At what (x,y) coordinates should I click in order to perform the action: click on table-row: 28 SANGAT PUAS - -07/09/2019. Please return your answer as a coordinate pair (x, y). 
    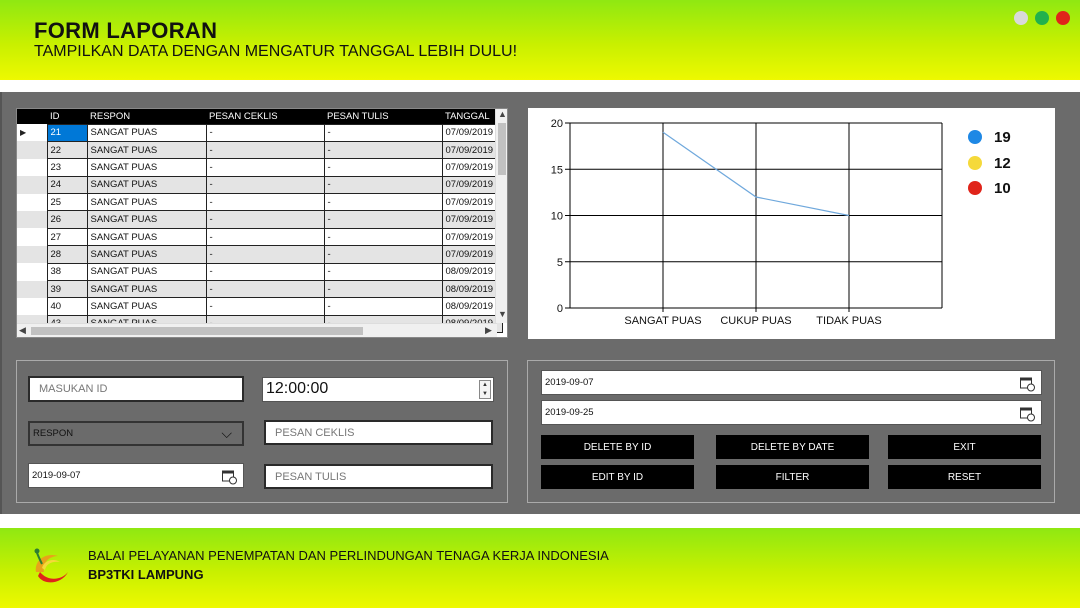
    Looking at the image, I should click on (260, 254).